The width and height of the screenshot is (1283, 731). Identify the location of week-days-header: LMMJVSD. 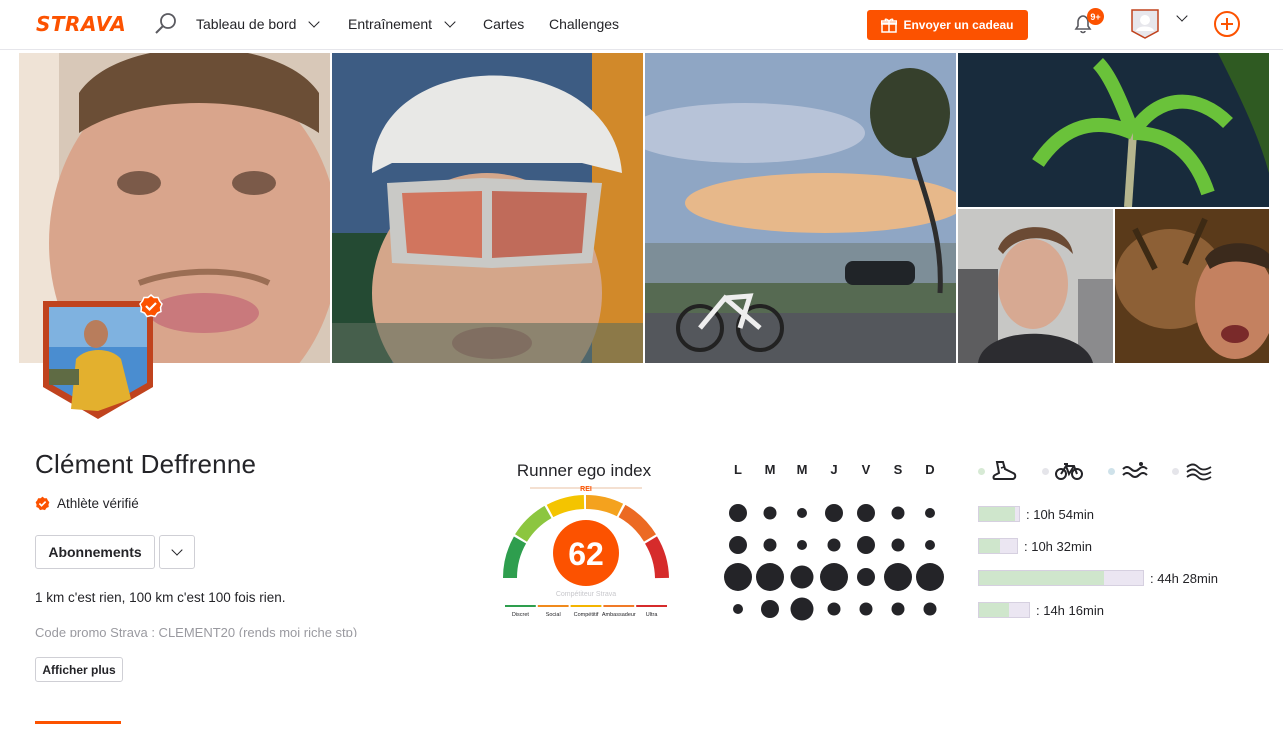
(834, 472).